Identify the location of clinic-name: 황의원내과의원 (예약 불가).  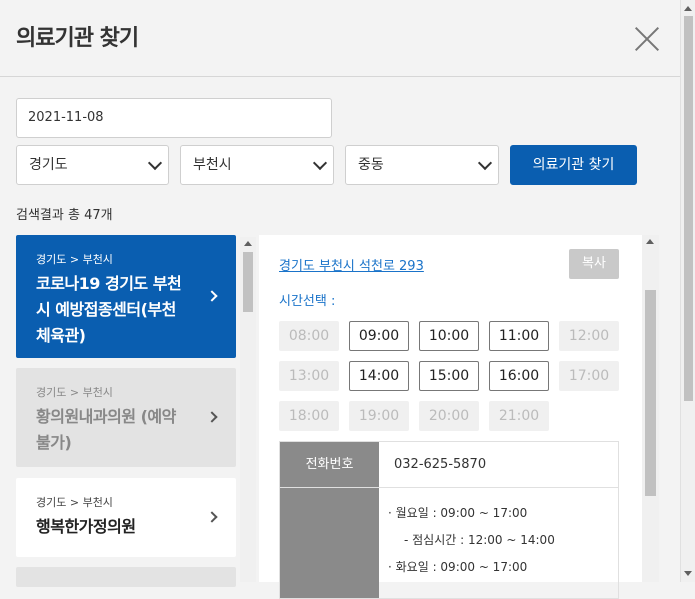
(126, 430).